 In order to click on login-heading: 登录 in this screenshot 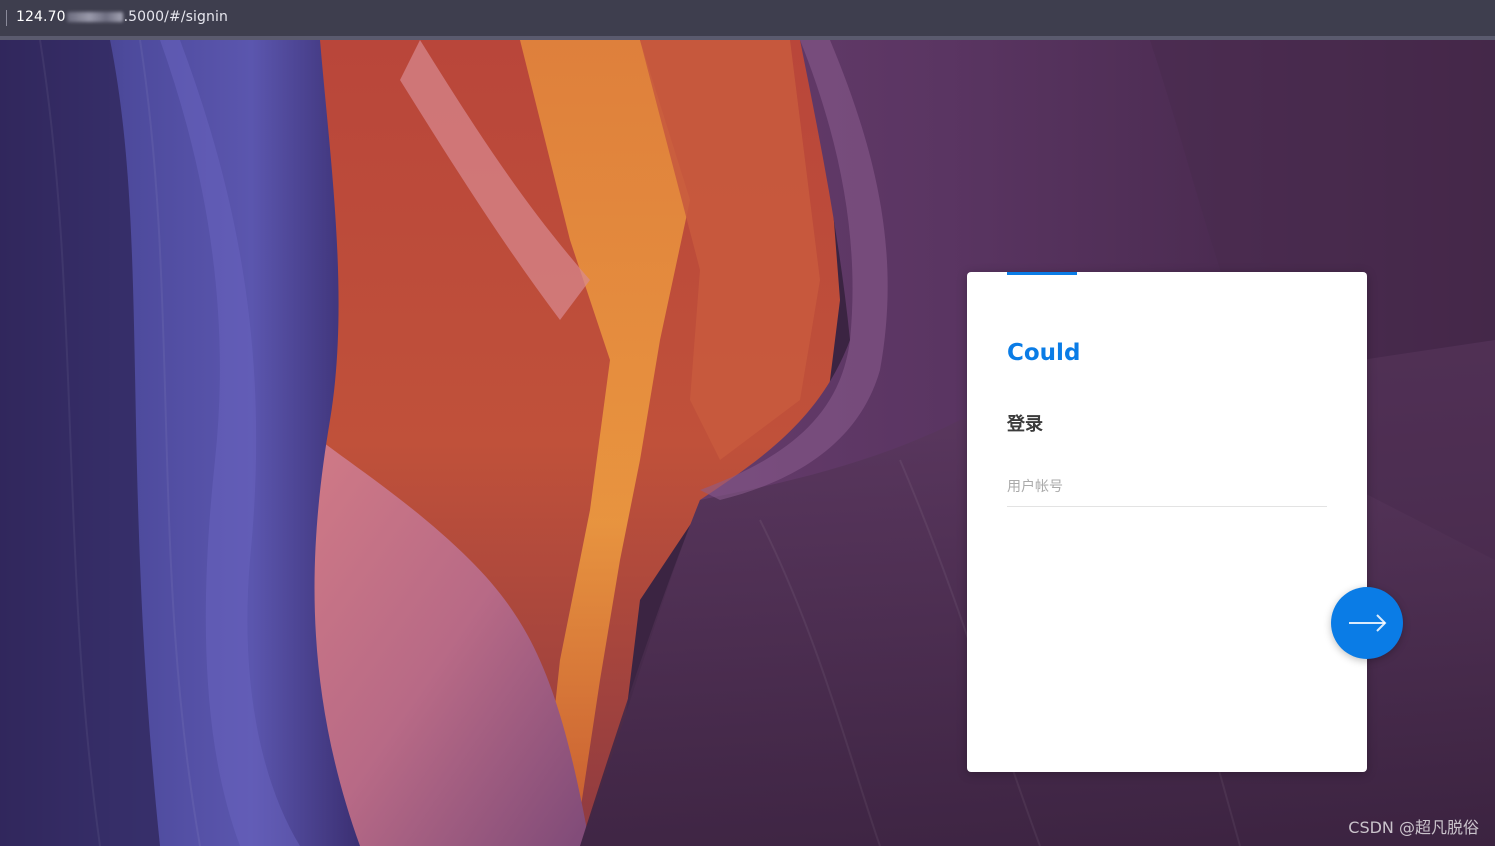, I will do `click(1025, 424)`.